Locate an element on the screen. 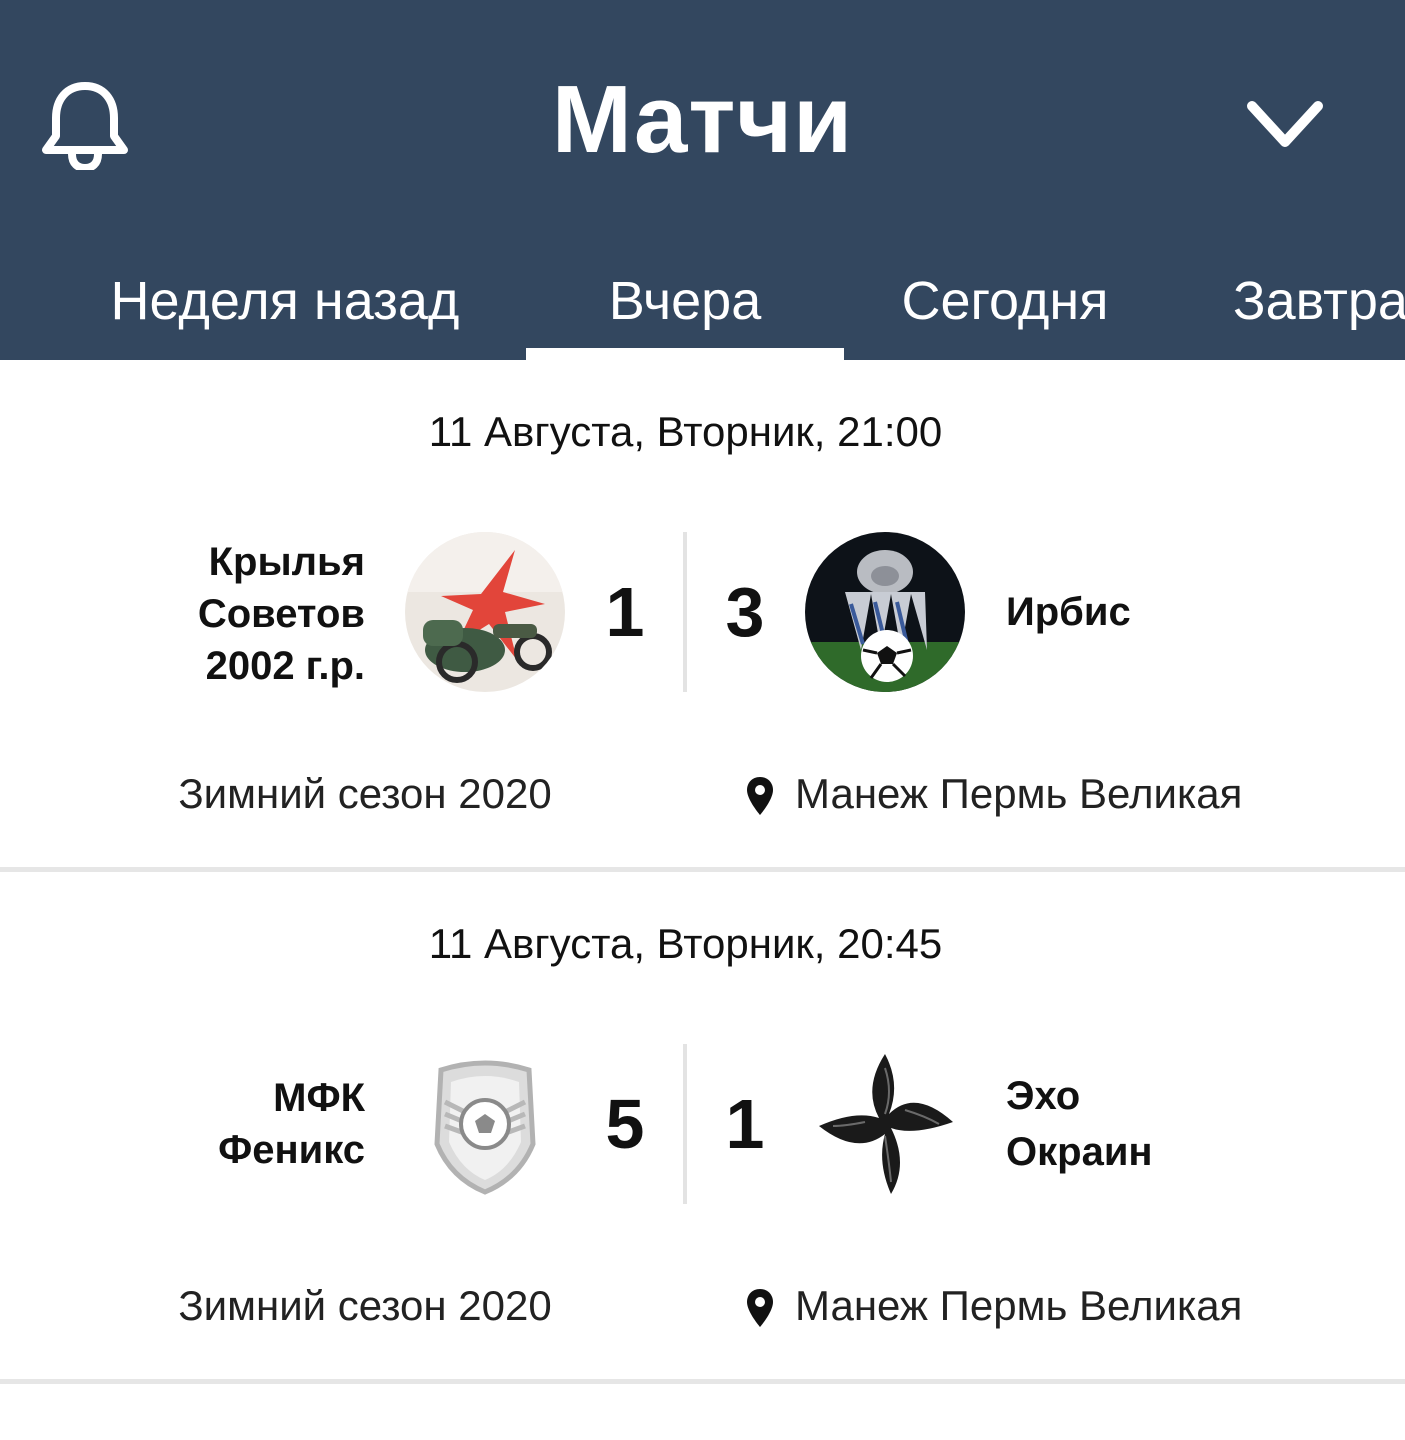 This screenshot has width=1405, height=1440. match-datetime: 11 Августа, Вторник, 21:00 is located at coordinates (685, 431).